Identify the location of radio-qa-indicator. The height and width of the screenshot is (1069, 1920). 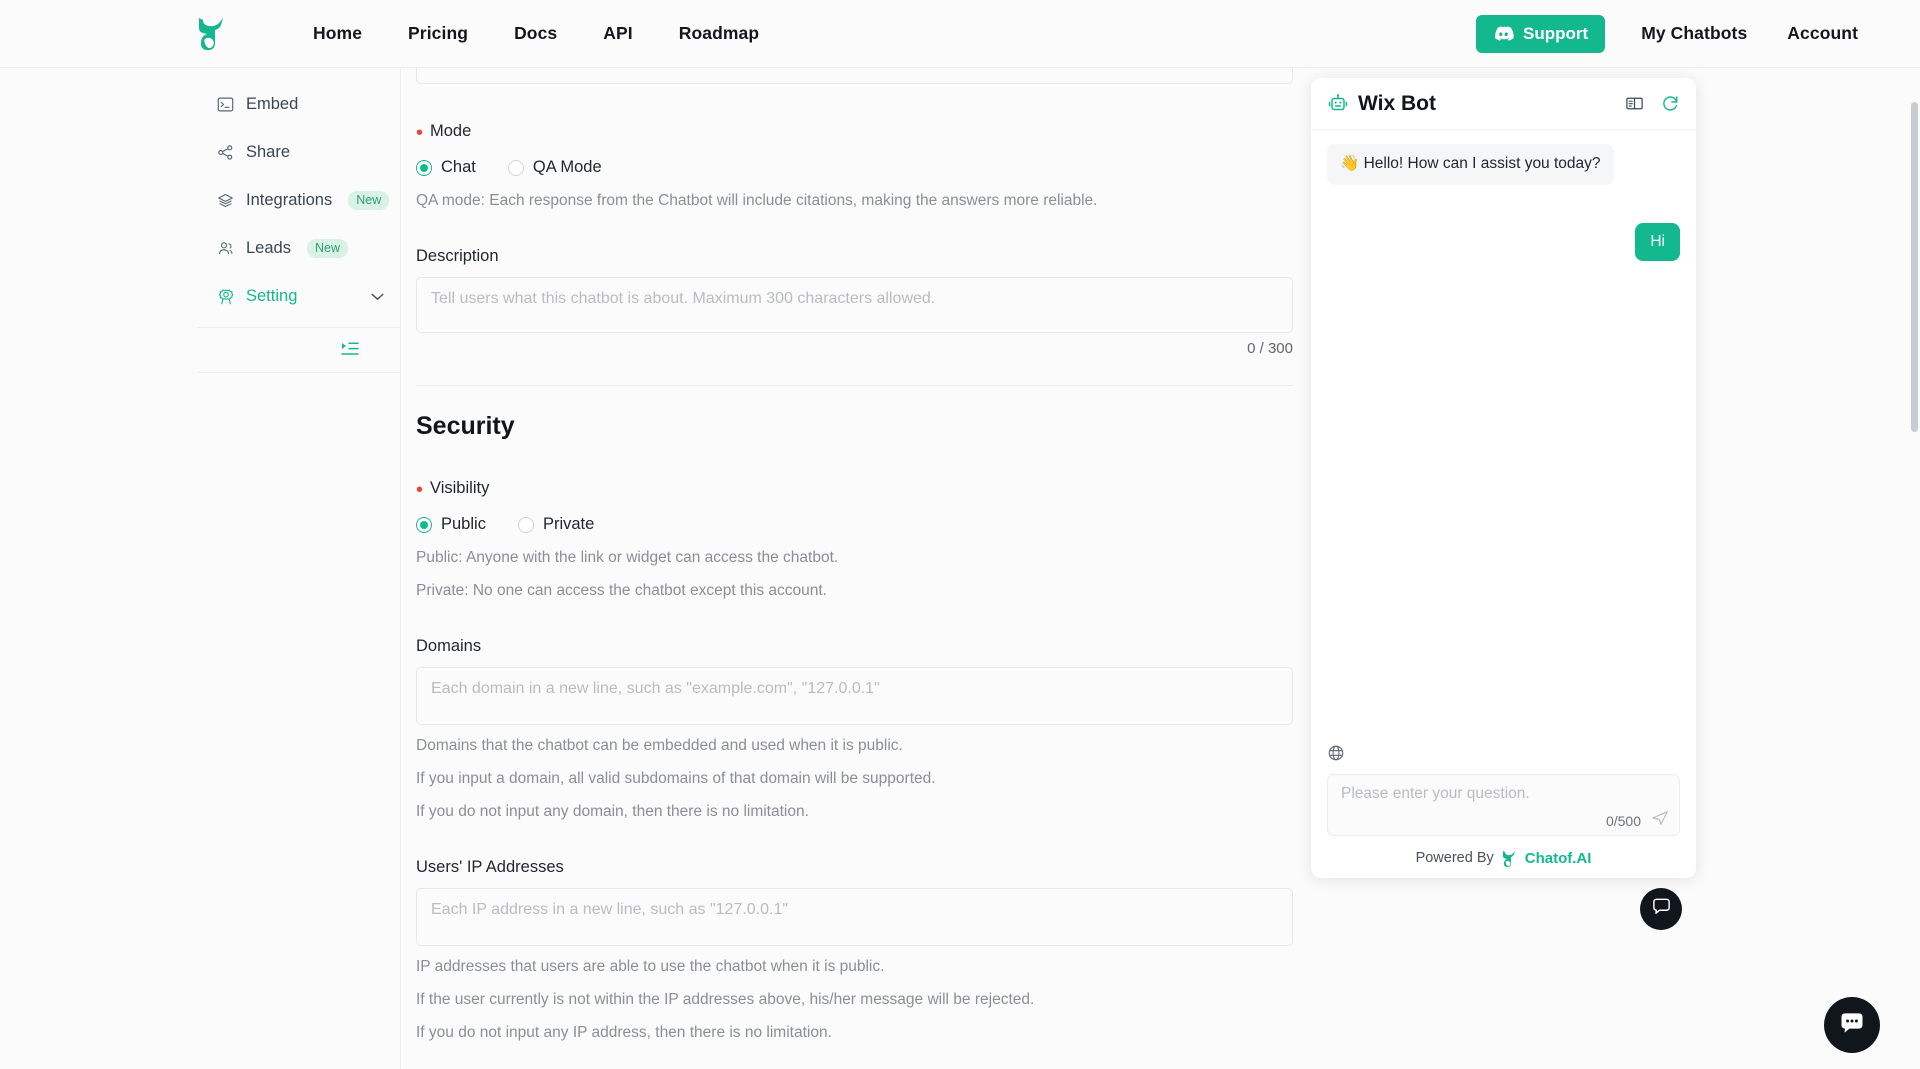
(515, 167).